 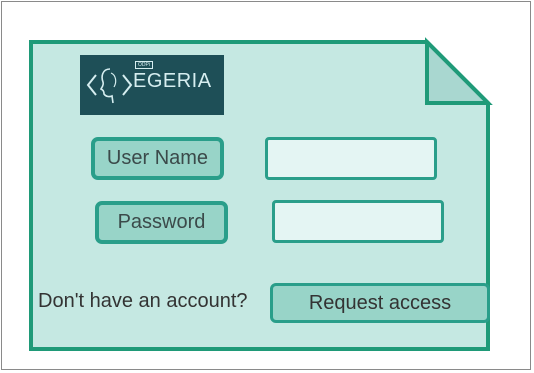 I want to click on username-label: User Name, so click(x=157, y=158).